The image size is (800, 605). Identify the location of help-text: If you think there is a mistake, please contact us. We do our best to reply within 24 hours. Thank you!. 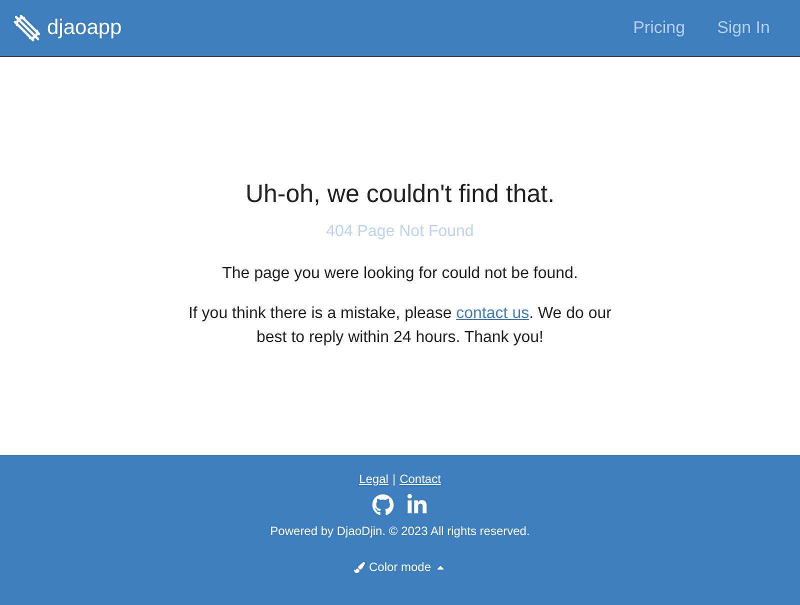
(400, 326).